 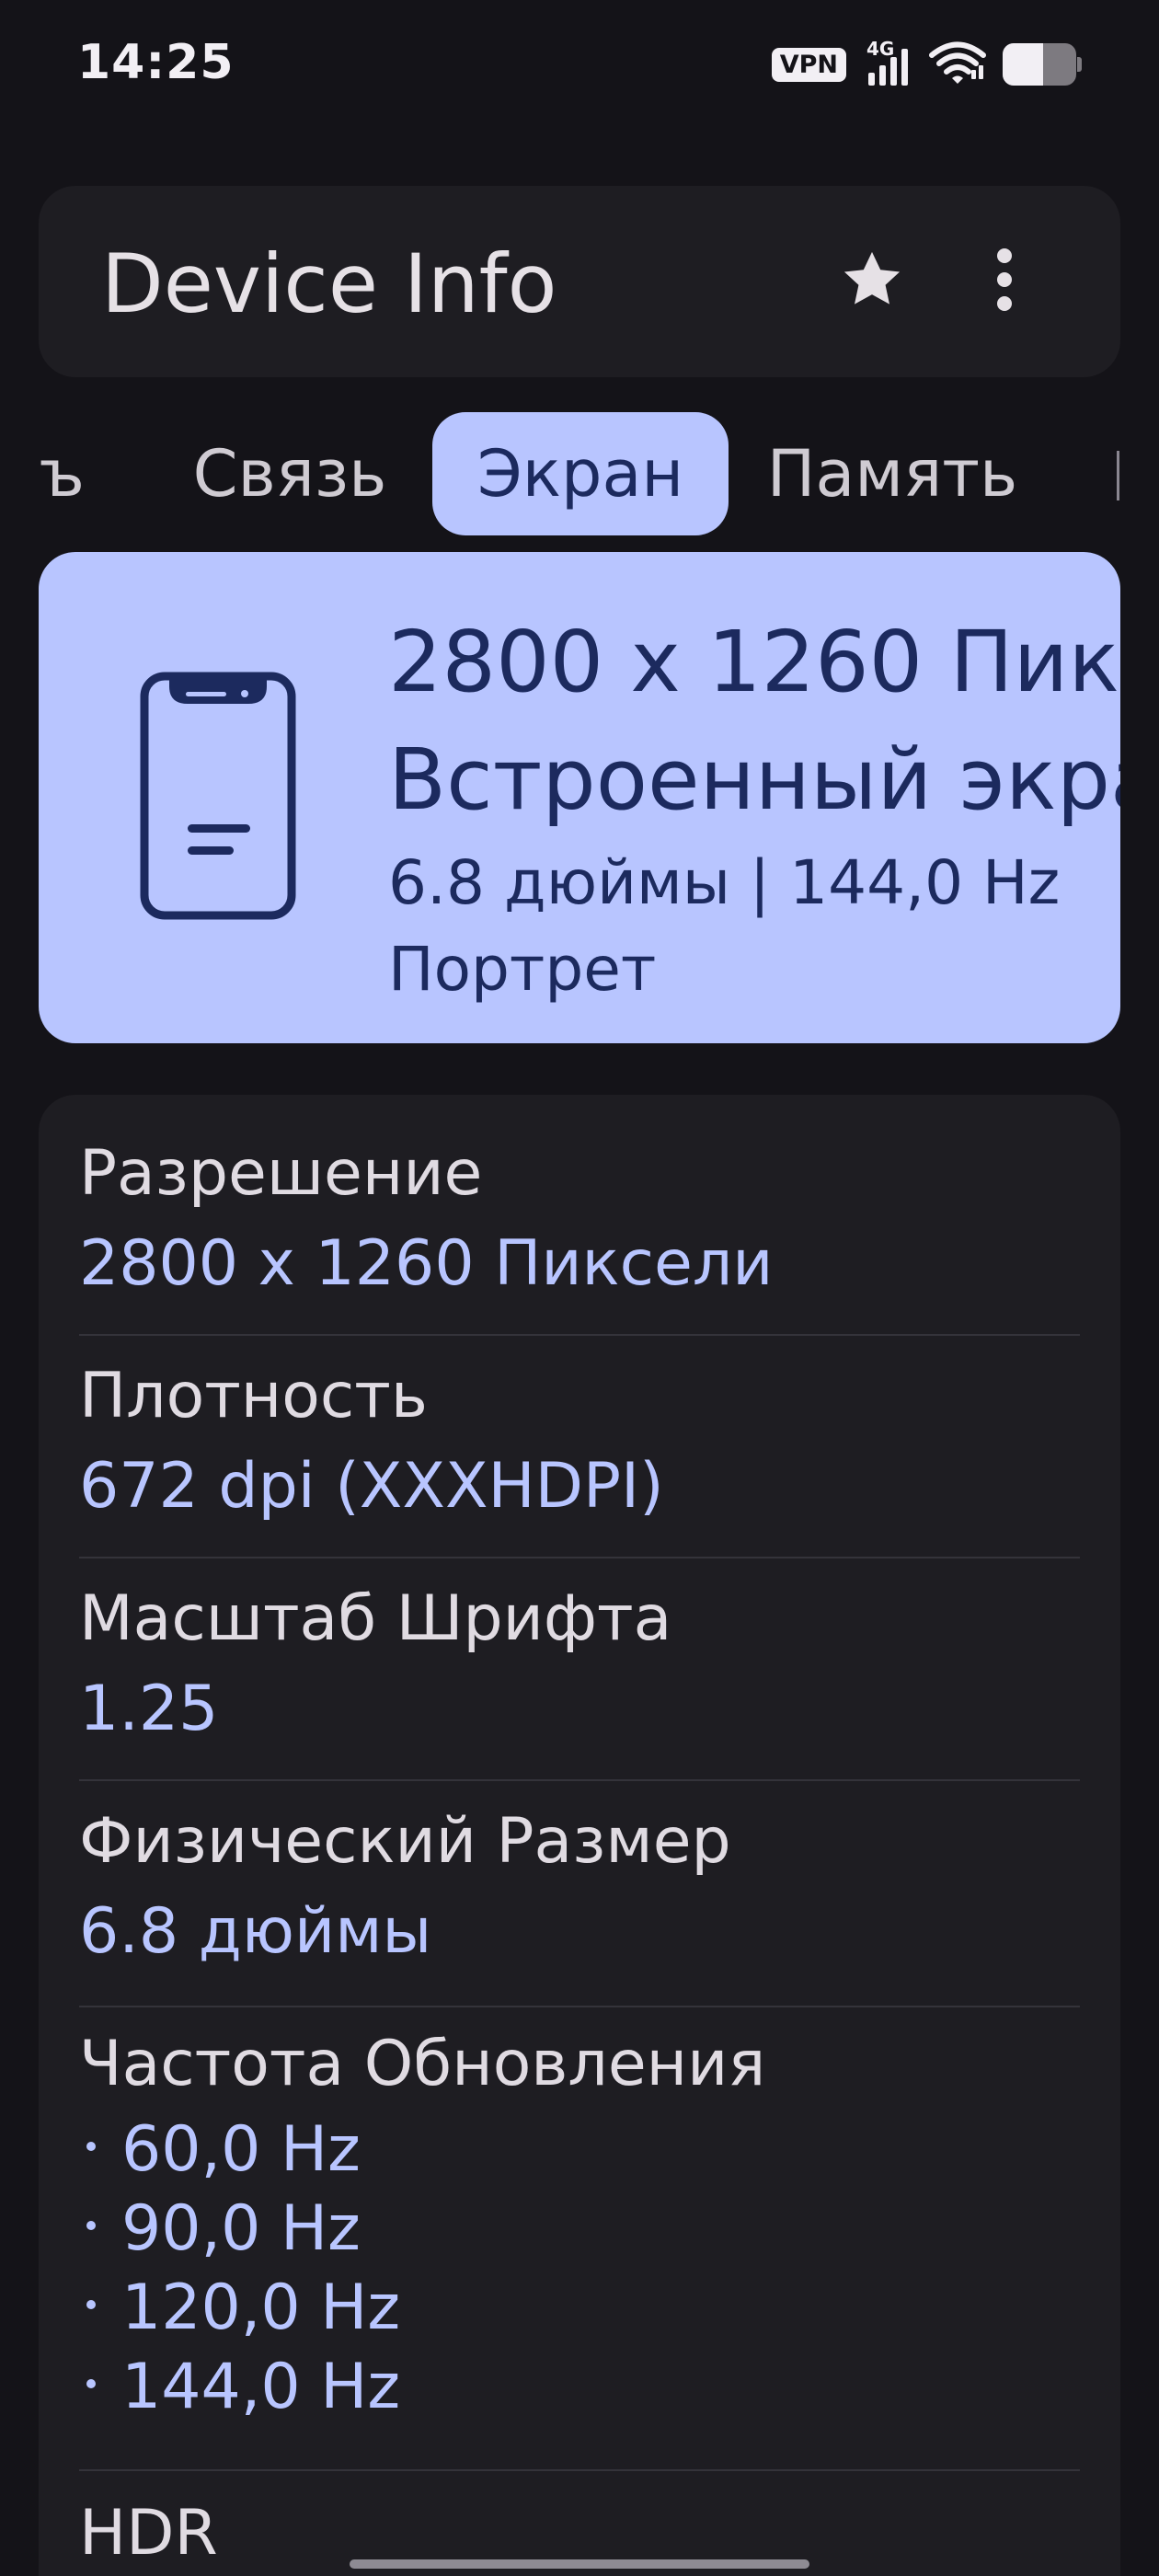 What do you see at coordinates (754, 779) in the screenshot?
I see `summary-display-type: Встроенный экран` at bounding box center [754, 779].